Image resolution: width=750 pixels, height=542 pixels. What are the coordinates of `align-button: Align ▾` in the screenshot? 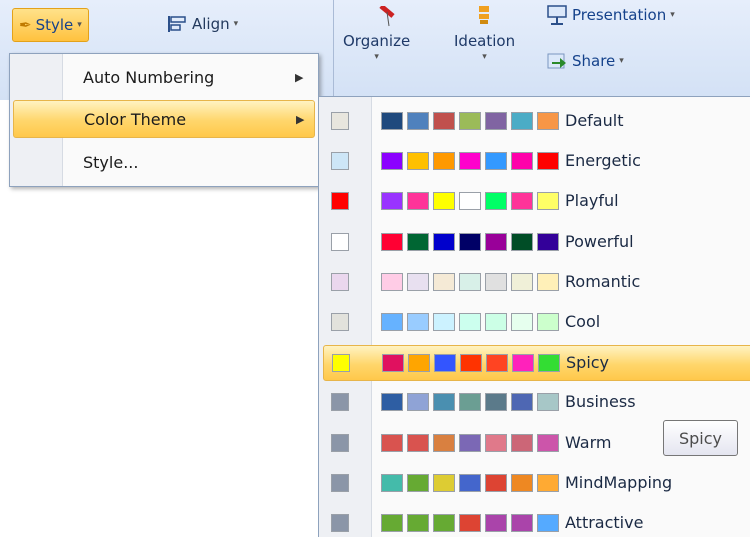 It's located at (202, 24).